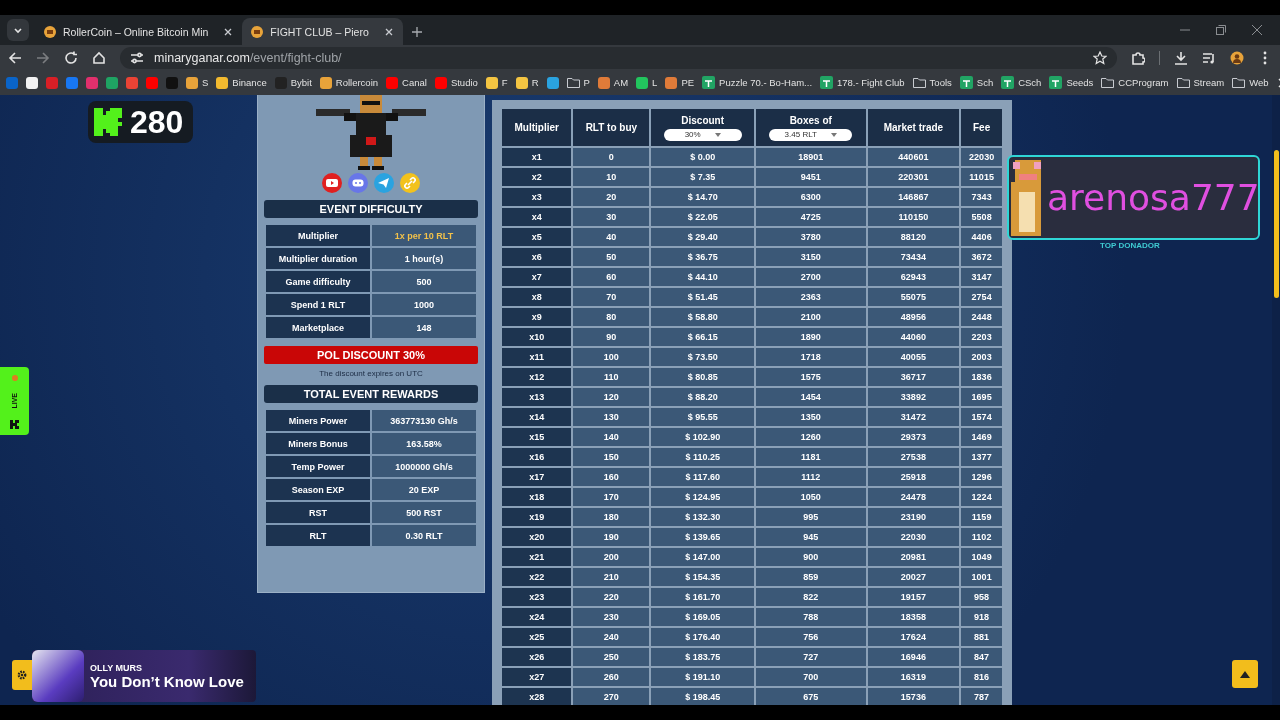  What do you see at coordinates (611, 297) in the screenshot?
I see `table-cell: 70` at bounding box center [611, 297].